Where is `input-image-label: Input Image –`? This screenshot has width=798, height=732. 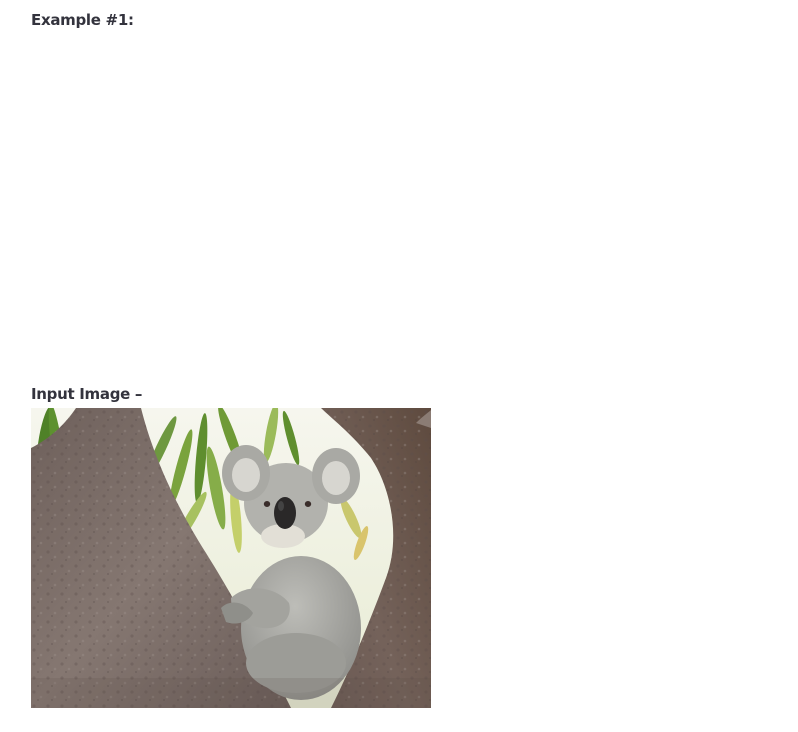
input-image-label: Input Image – is located at coordinates (87, 394).